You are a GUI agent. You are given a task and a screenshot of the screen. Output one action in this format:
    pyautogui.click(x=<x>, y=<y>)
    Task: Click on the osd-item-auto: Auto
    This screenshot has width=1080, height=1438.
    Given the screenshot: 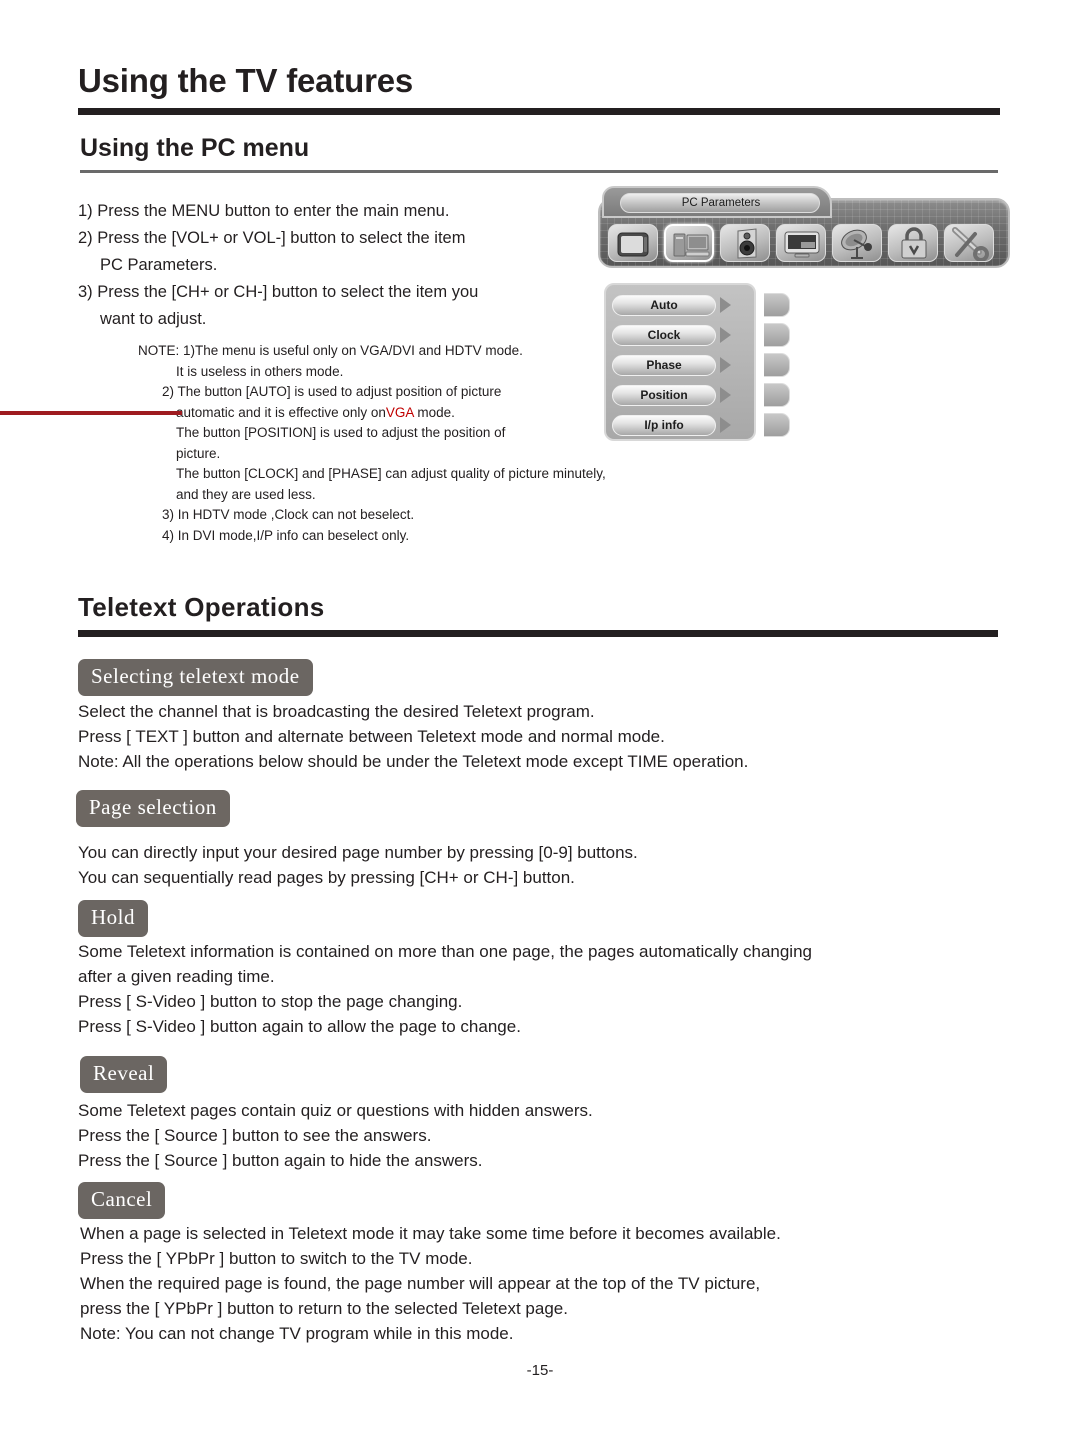 What is the action you would take?
    pyautogui.click(x=664, y=305)
    